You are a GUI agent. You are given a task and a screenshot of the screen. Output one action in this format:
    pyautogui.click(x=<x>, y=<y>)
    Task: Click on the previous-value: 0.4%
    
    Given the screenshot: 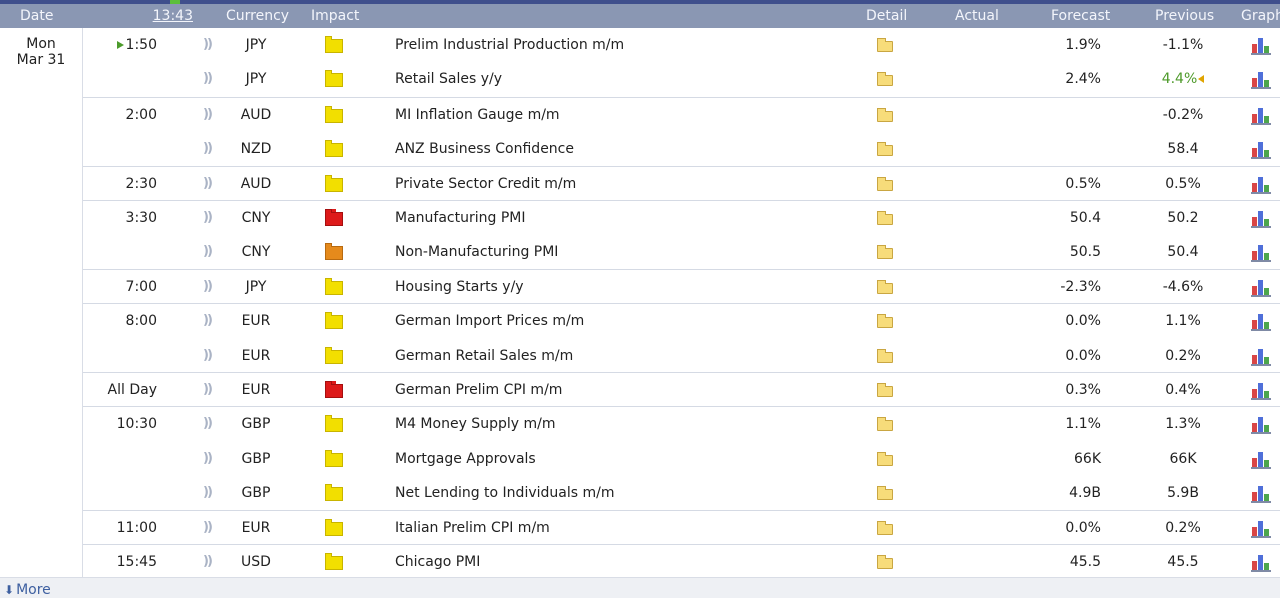 What is the action you would take?
    pyautogui.click(x=1183, y=390)
    